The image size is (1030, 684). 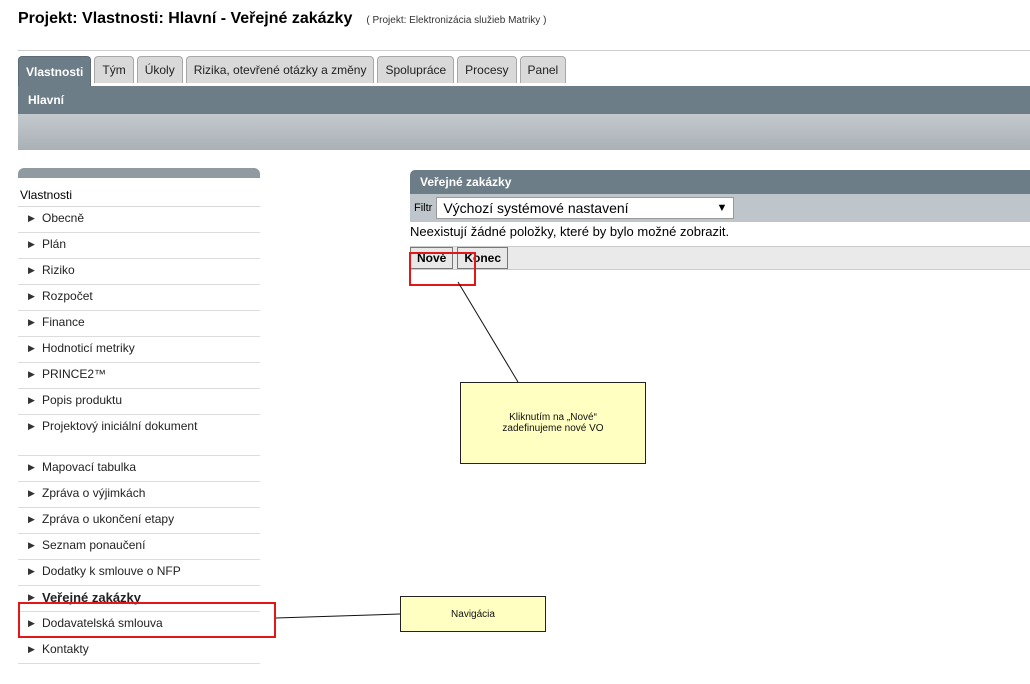 I want to click on sidebar-item-finance: ▶ Finance, so click(x=139, y=324).